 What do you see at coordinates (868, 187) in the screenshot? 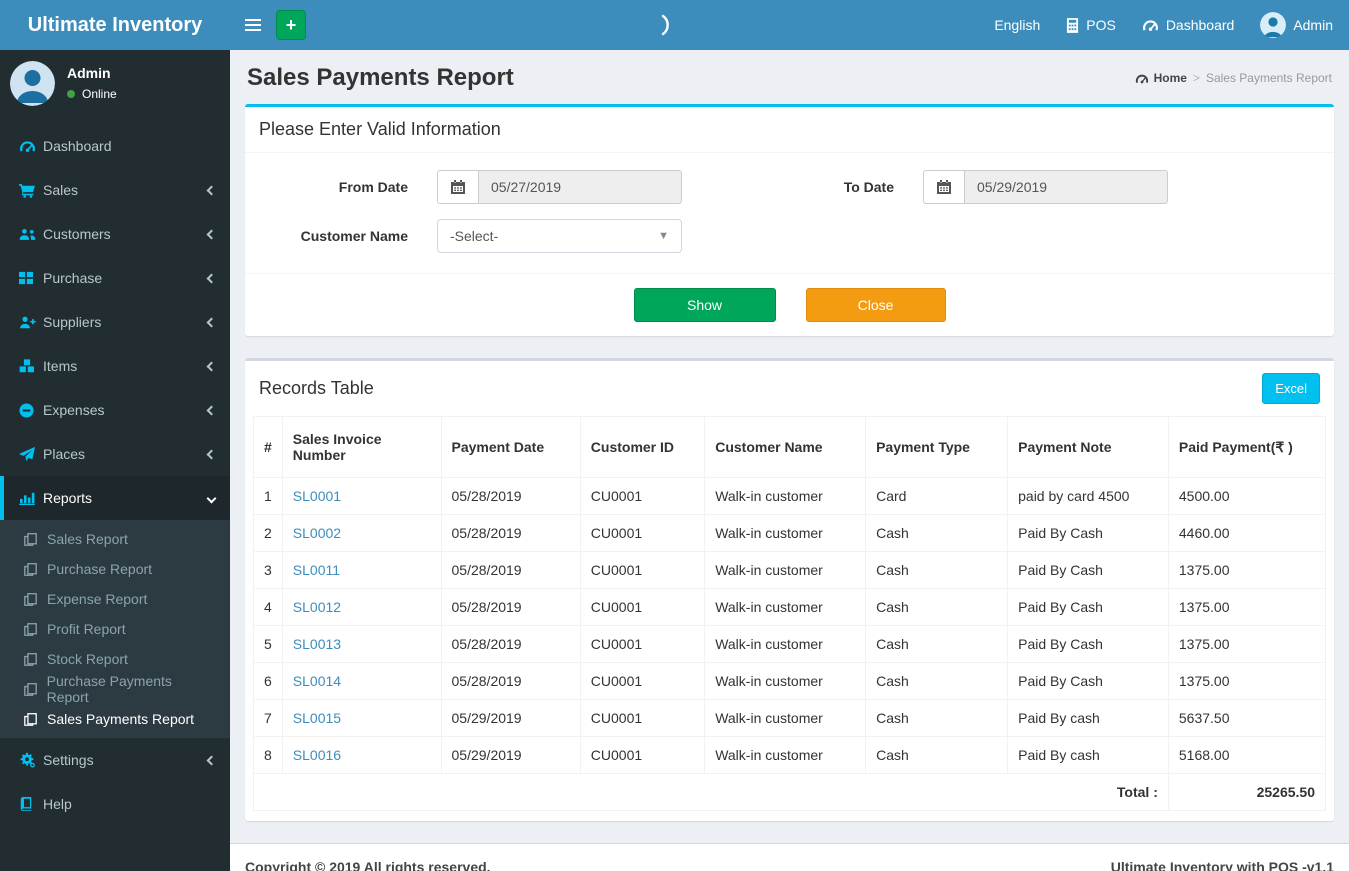
I see `to-date-label: To Date` at bounding box center [868, 187].